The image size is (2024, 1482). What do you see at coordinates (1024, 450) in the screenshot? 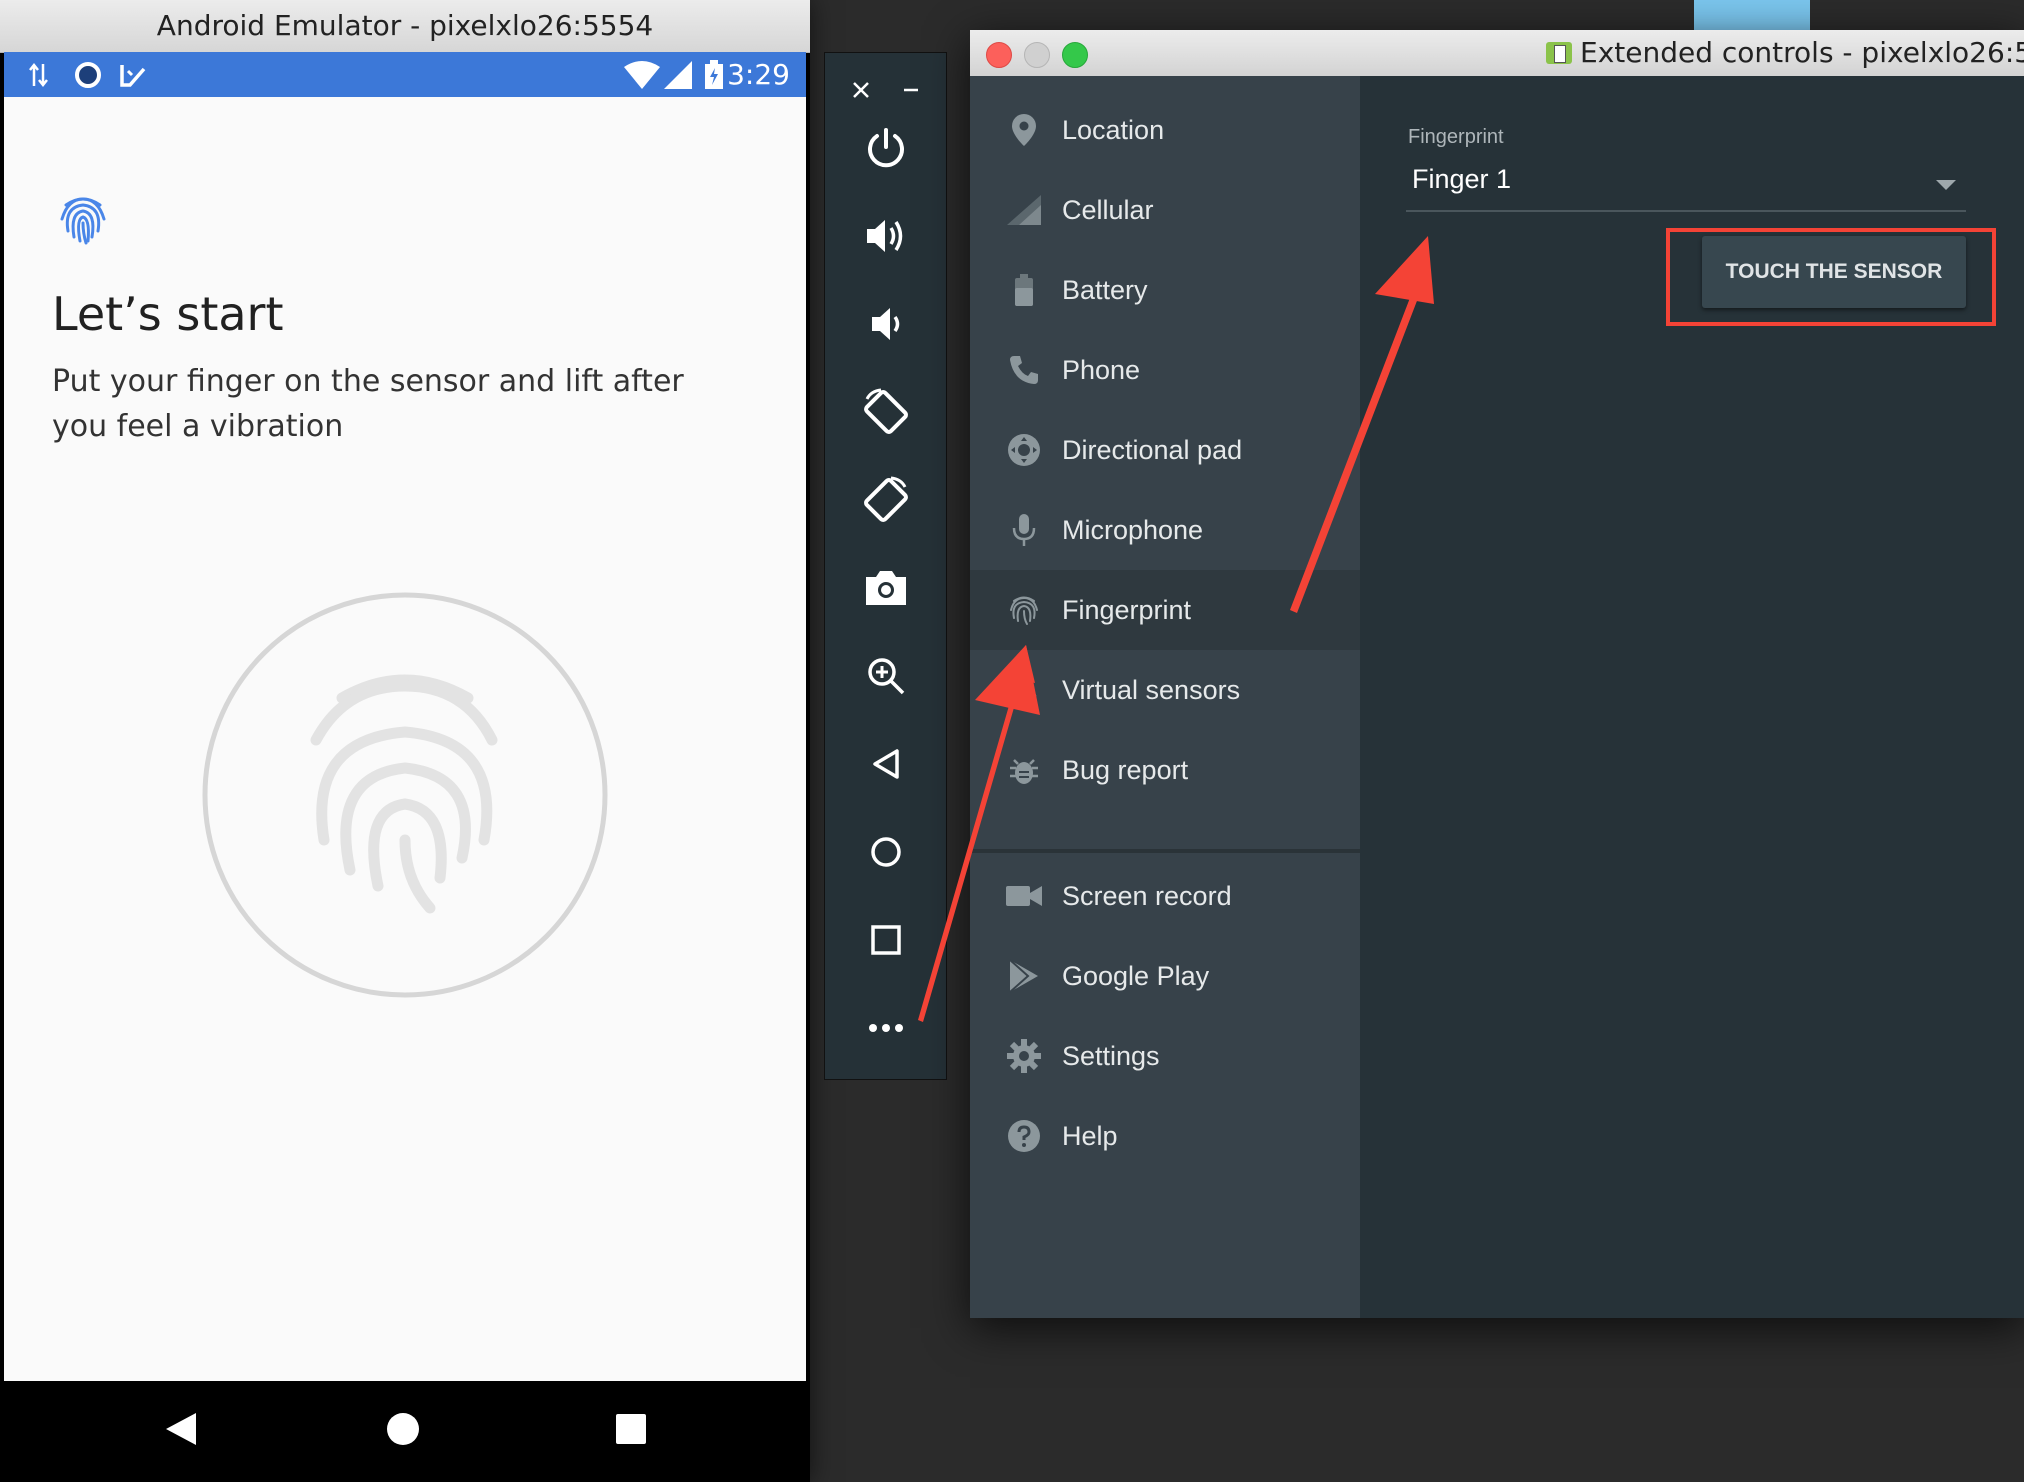
I see `dpad-icon` at bounding box center [1024, 450].